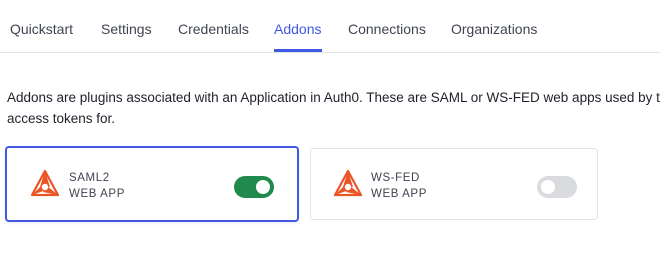 The height and width of the screenshot is (255, 660). Describe the element at coordinates (494, 29) in the screenshot. I see `tab-organizations: Organizations` at that location.